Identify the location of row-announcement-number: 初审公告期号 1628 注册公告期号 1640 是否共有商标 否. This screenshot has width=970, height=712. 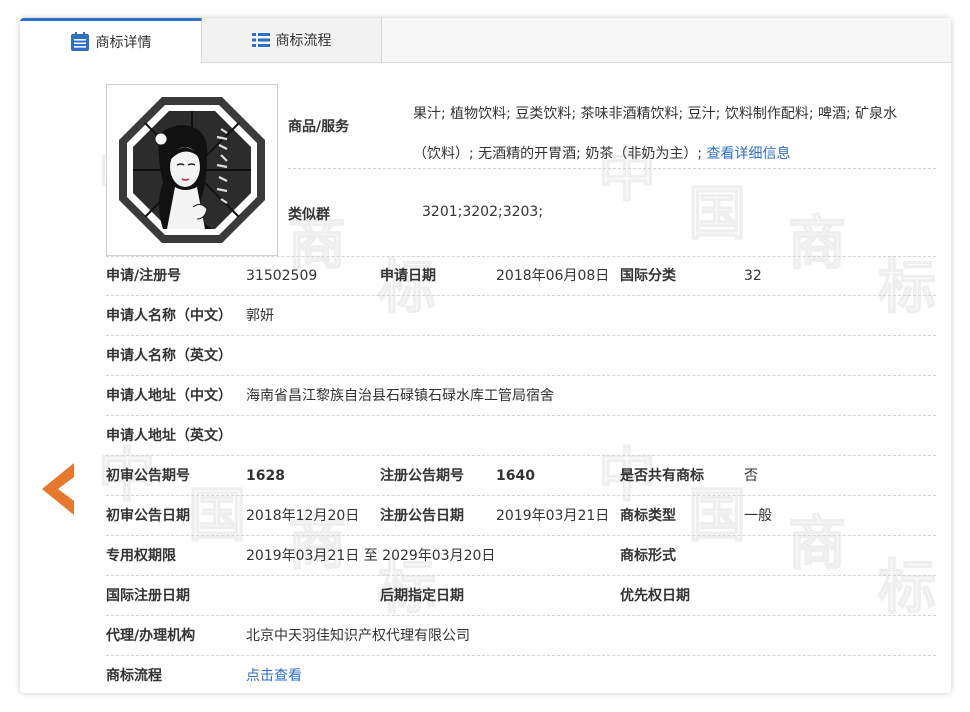
(521, 476).